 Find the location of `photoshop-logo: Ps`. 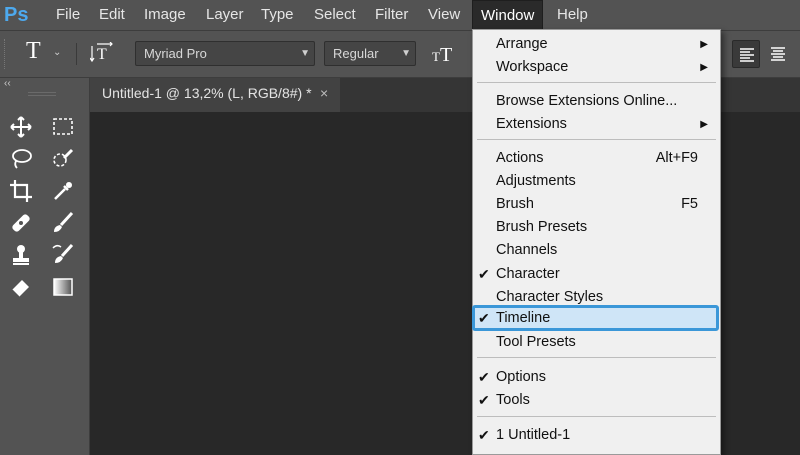

photoshop-logo: Ps is located at coordinates (16, 15).